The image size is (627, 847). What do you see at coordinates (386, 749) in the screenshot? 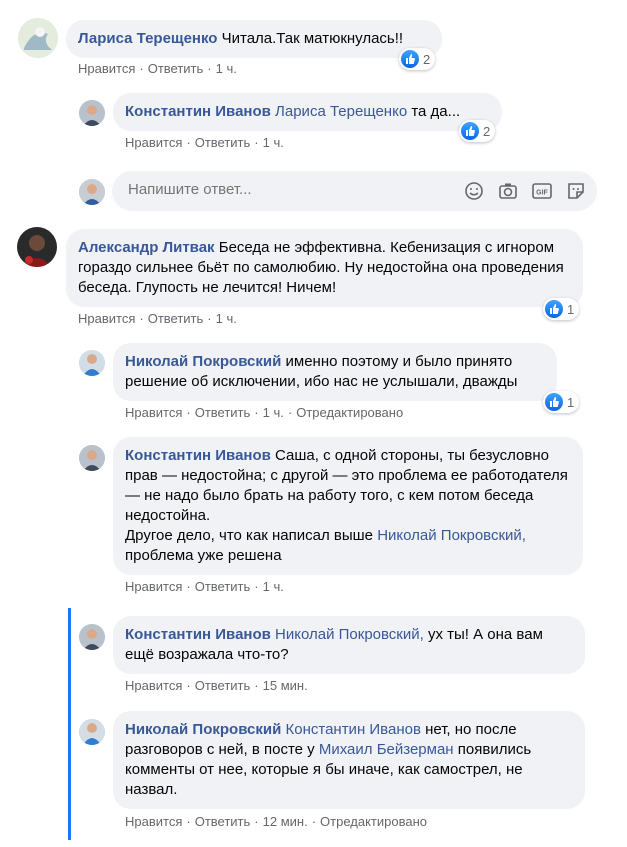
I see `mention-link: Михаил Бейзерман` at bounding box center [386, 749].